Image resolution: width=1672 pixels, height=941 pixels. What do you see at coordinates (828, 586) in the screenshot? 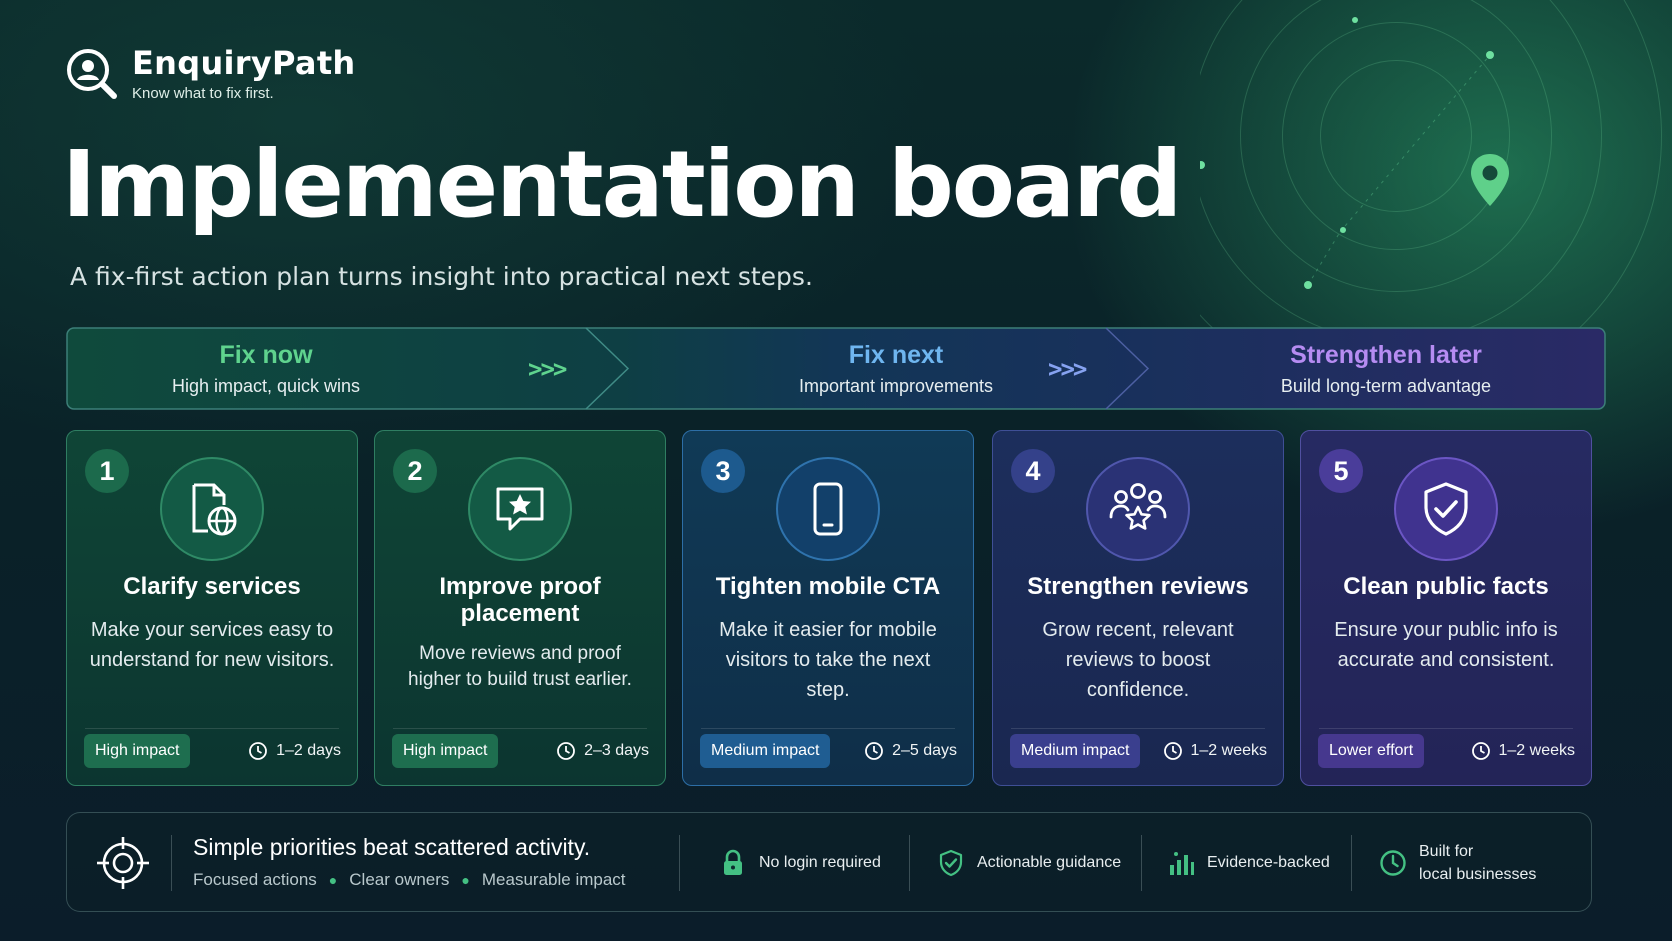
I see `card-title: Tighten mobile CTA` at bounding box center [828, 586].